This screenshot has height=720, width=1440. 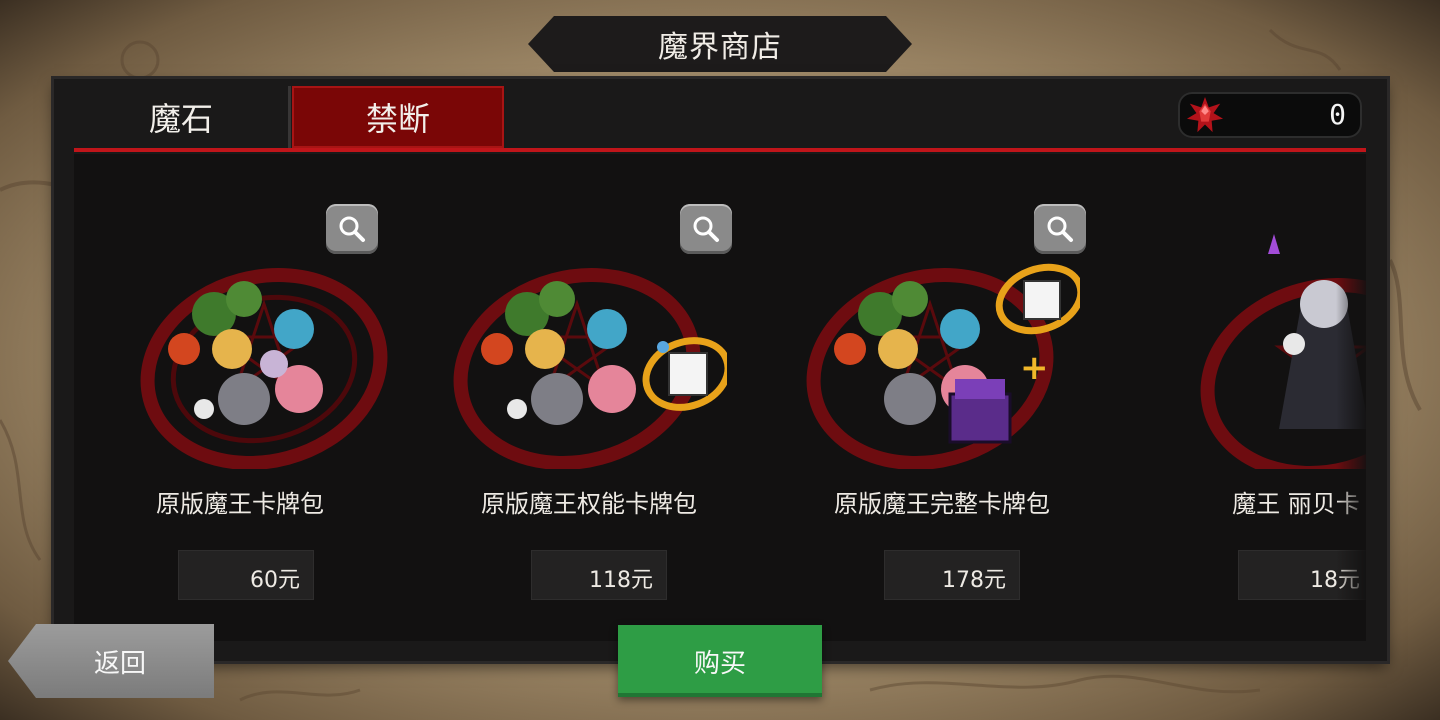 What do you see at coordinates (943, 366) in the screenshot?
I see `demon-lord-characters-with-card-ring-and-purple-chest-art: +` at bounding box center [943, 366].